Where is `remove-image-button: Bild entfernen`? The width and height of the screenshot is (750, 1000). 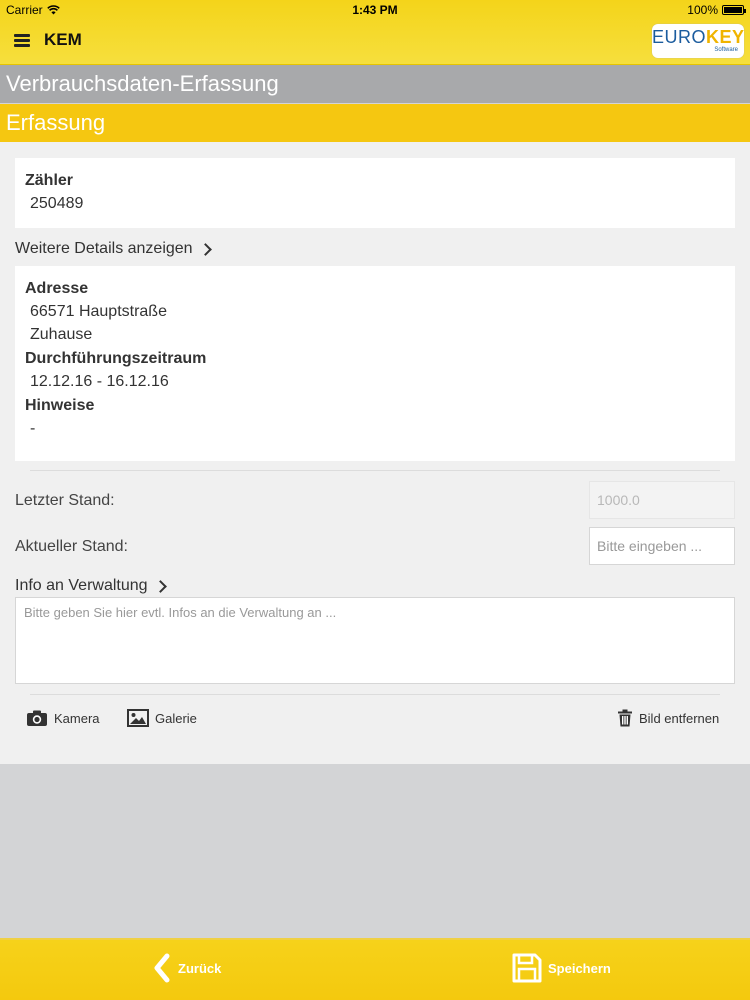 remove-image-button: Bild entfernen is located at coordinates (668, 718).